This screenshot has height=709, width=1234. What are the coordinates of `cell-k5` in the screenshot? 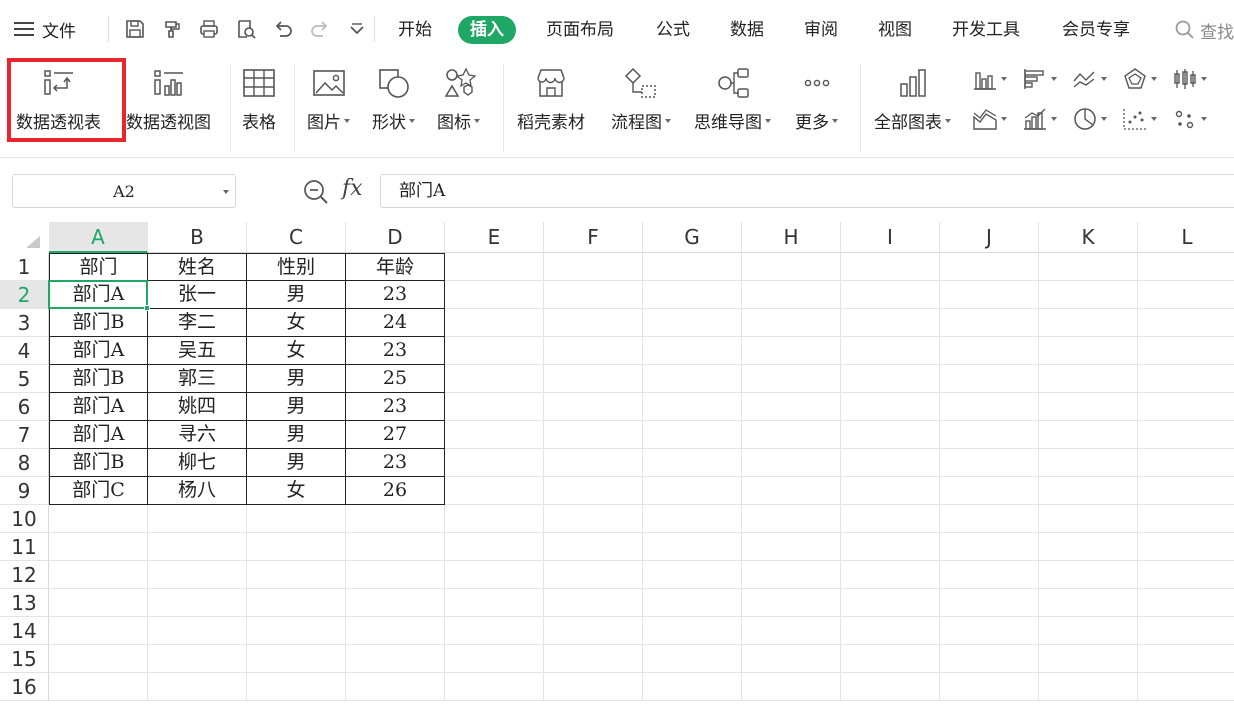 It's located at (1088, 379).